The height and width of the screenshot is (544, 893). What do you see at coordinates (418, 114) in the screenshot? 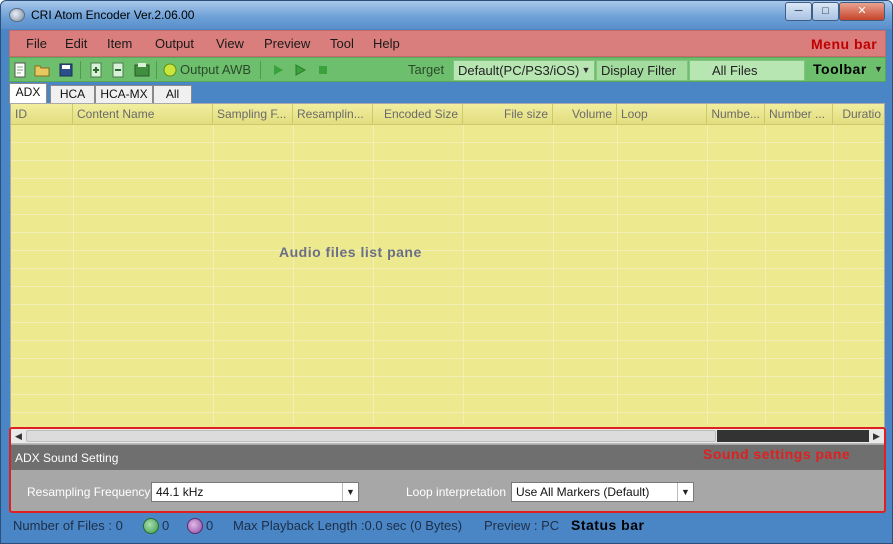
I see `column-header-encoded-size: Encoded Size` at bounding box center [418, 114].